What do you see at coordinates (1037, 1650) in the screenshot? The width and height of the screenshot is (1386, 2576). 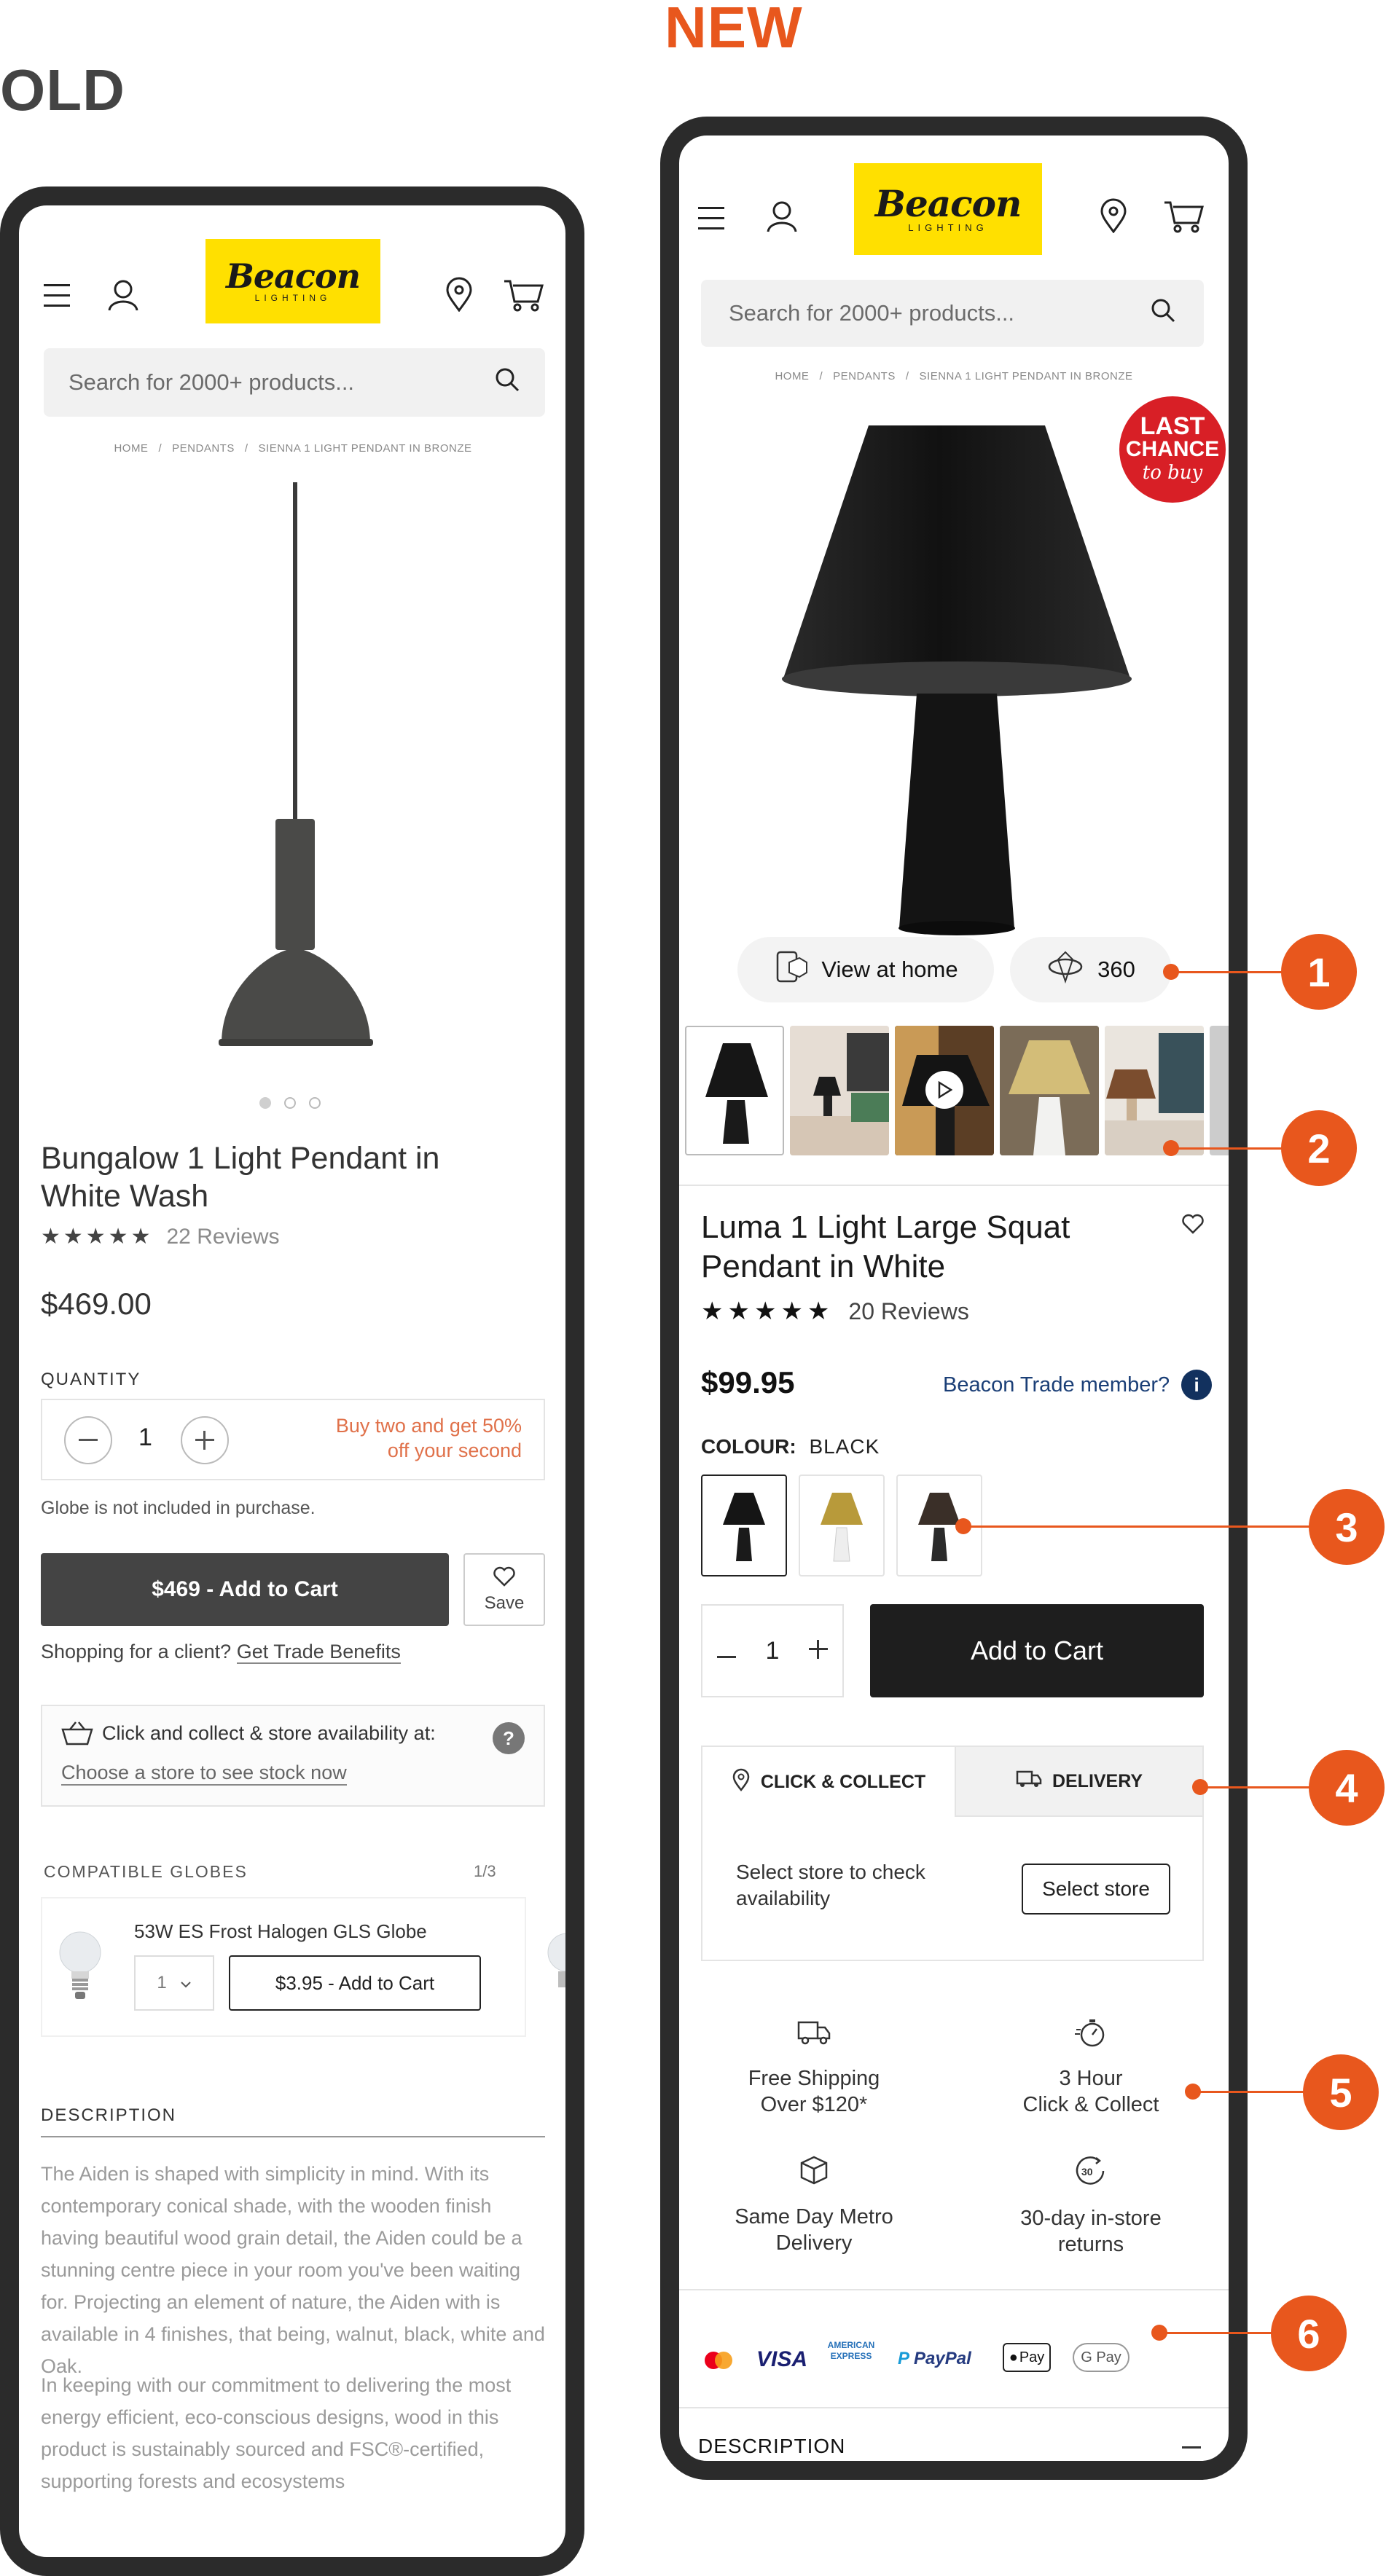 I see `add-to-cart-button: Add to Cart` at bounding box center [1037, 1650].